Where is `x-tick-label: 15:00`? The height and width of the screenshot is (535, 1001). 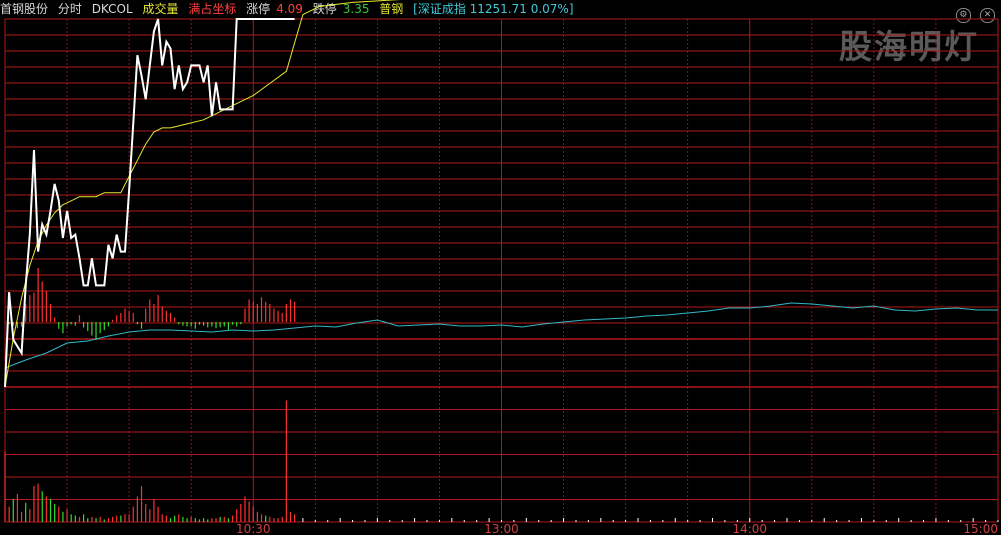 x-tick-label: 15:00 is located at coordinates (980, 528).